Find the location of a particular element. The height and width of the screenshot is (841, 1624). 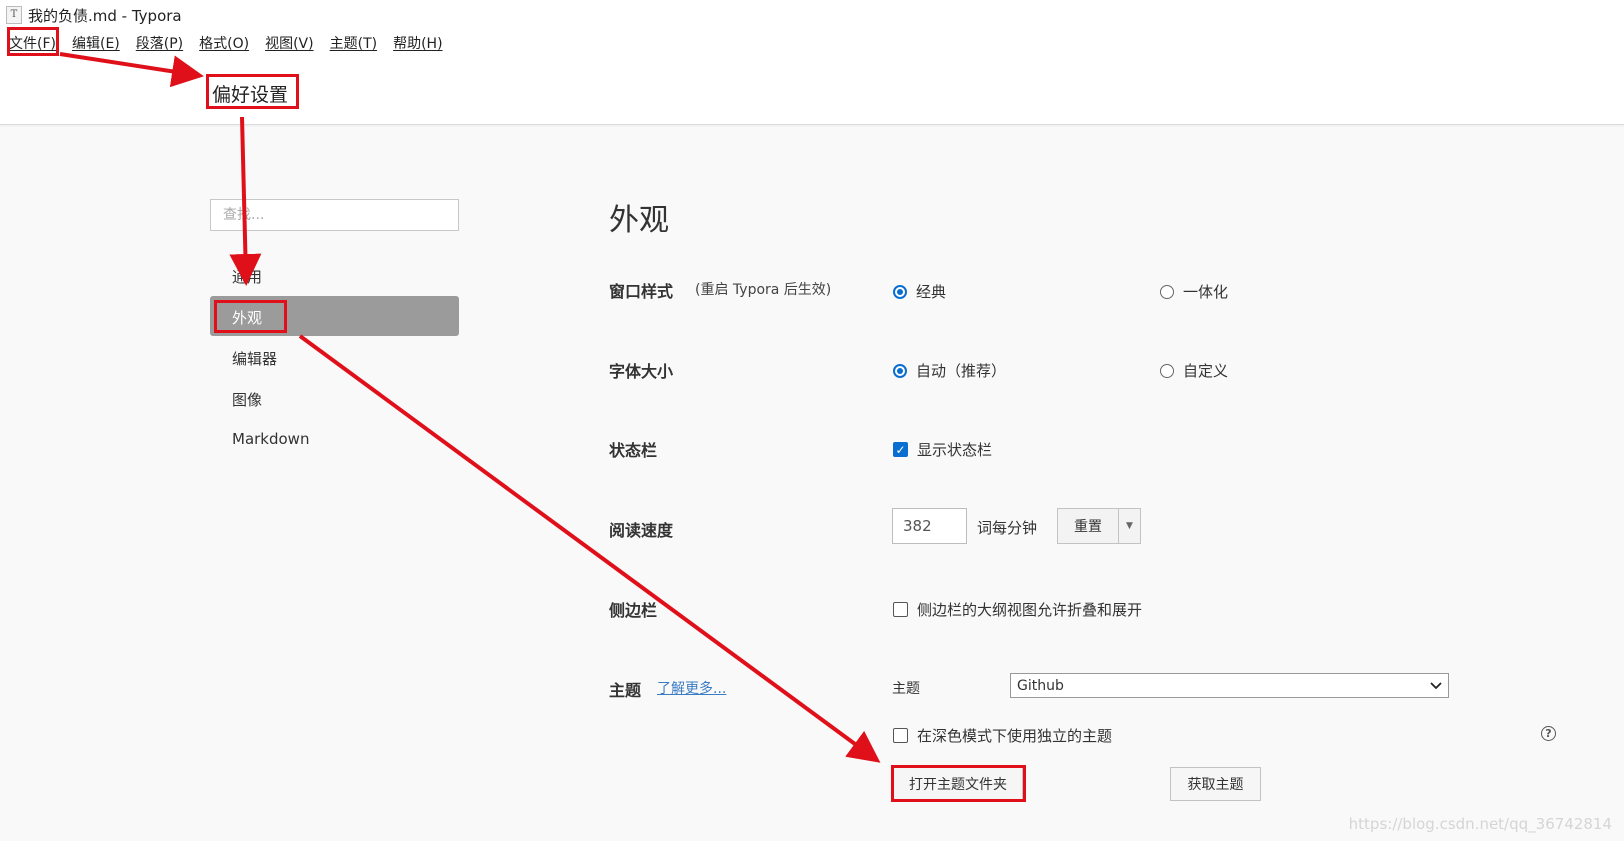

words-per-minute-input is located at coordinates (929, 526).